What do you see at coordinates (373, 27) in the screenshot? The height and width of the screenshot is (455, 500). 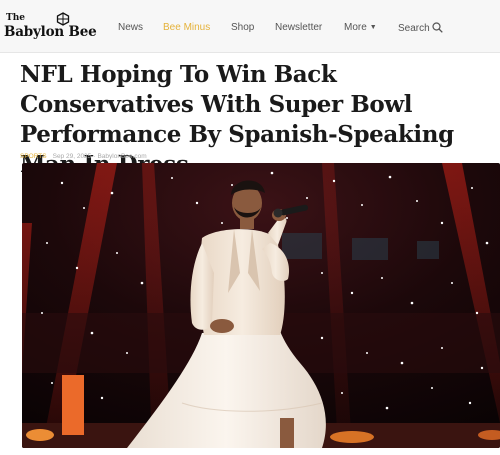 I see `chevron-down-icon: ▼` at bounding box center [373, 27].